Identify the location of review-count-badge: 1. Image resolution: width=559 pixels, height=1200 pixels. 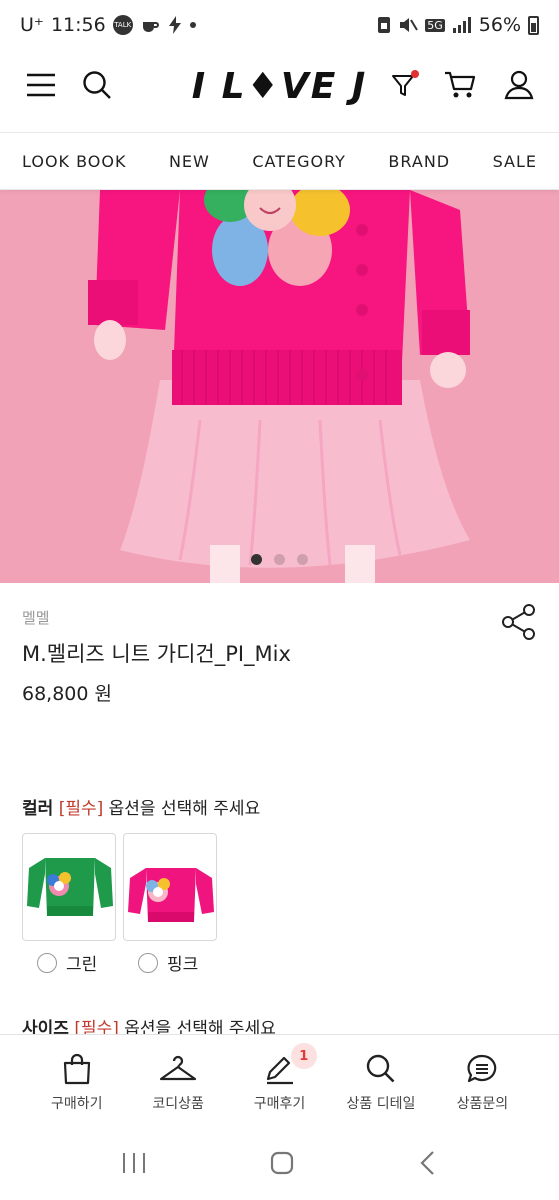
(303, 1056).